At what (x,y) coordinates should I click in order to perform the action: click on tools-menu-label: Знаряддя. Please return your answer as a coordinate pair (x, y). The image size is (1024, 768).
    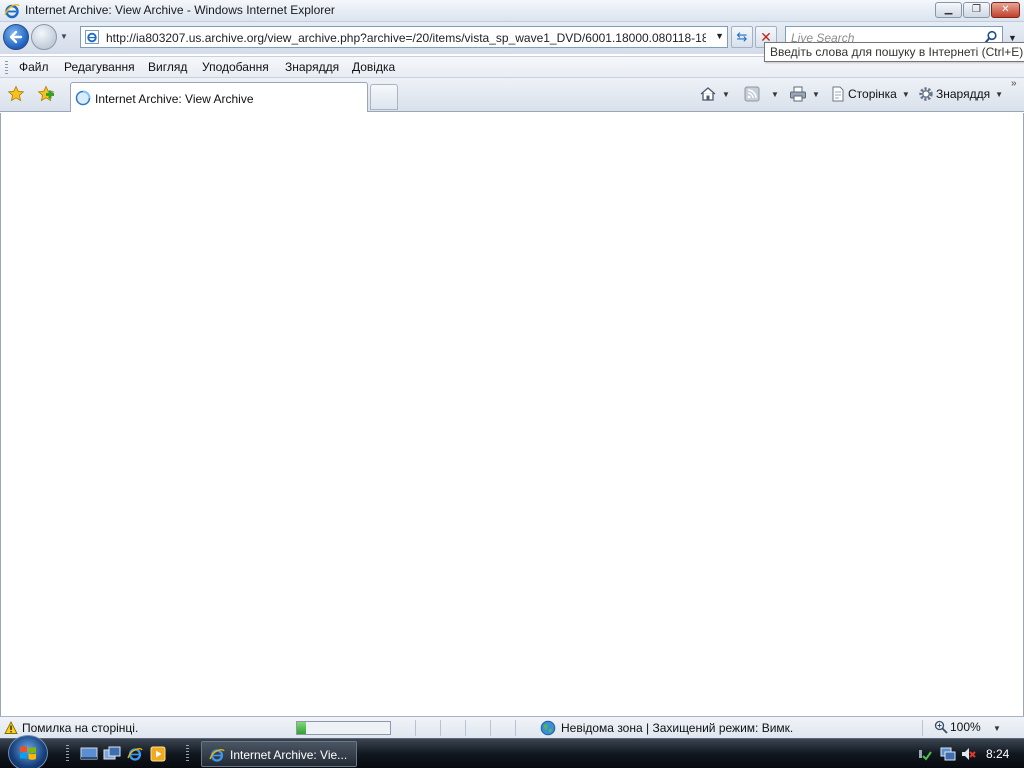
    Looking at the image, I should click on (963, 94).